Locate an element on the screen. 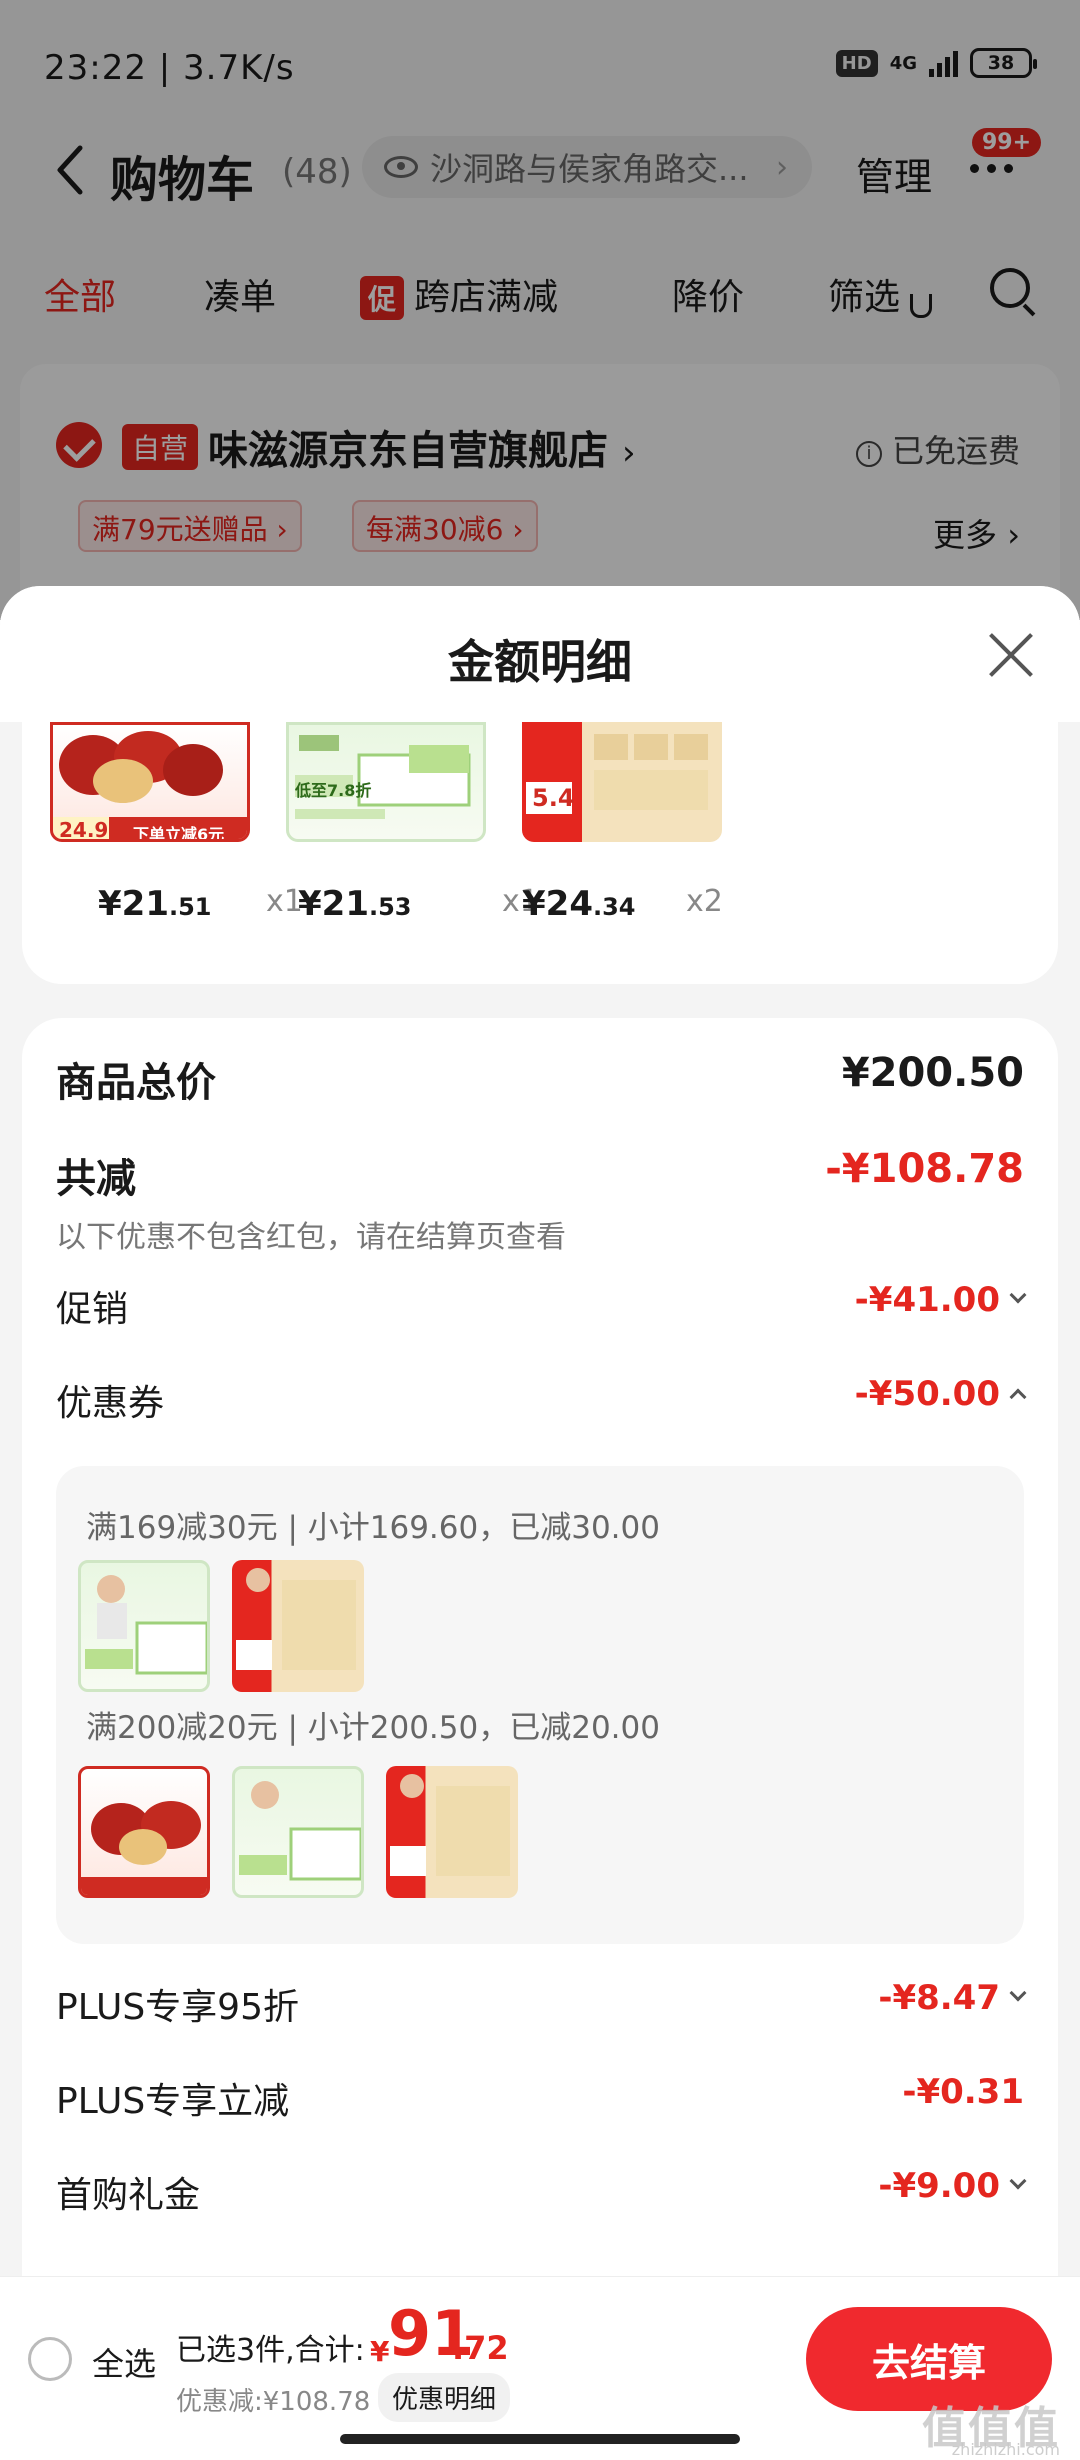 The image size is (1080, 2460). discount-detail-button: 优惠明细 is located at coordinates (444, 2397).